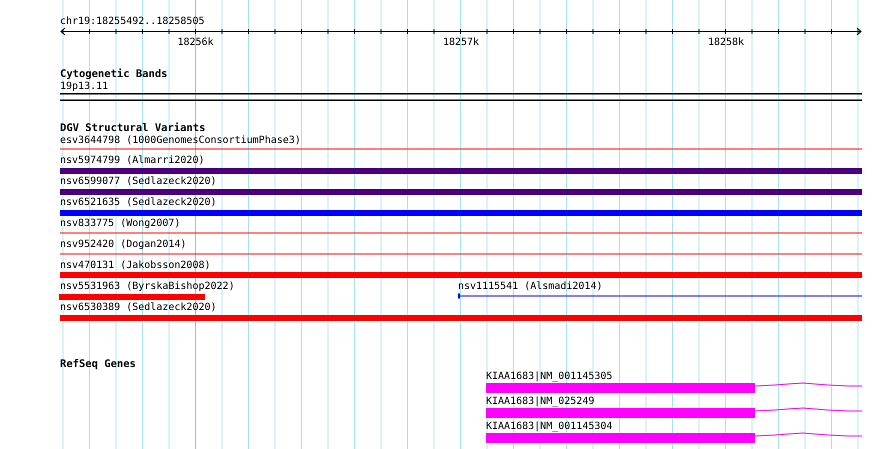 The image size is (890, 449). What do you see at coordinates (138, 202) in the screenshot?
I see `variant-label: nsv6521635 (Sedlazeck2020)` at bounding box center [138, 202].